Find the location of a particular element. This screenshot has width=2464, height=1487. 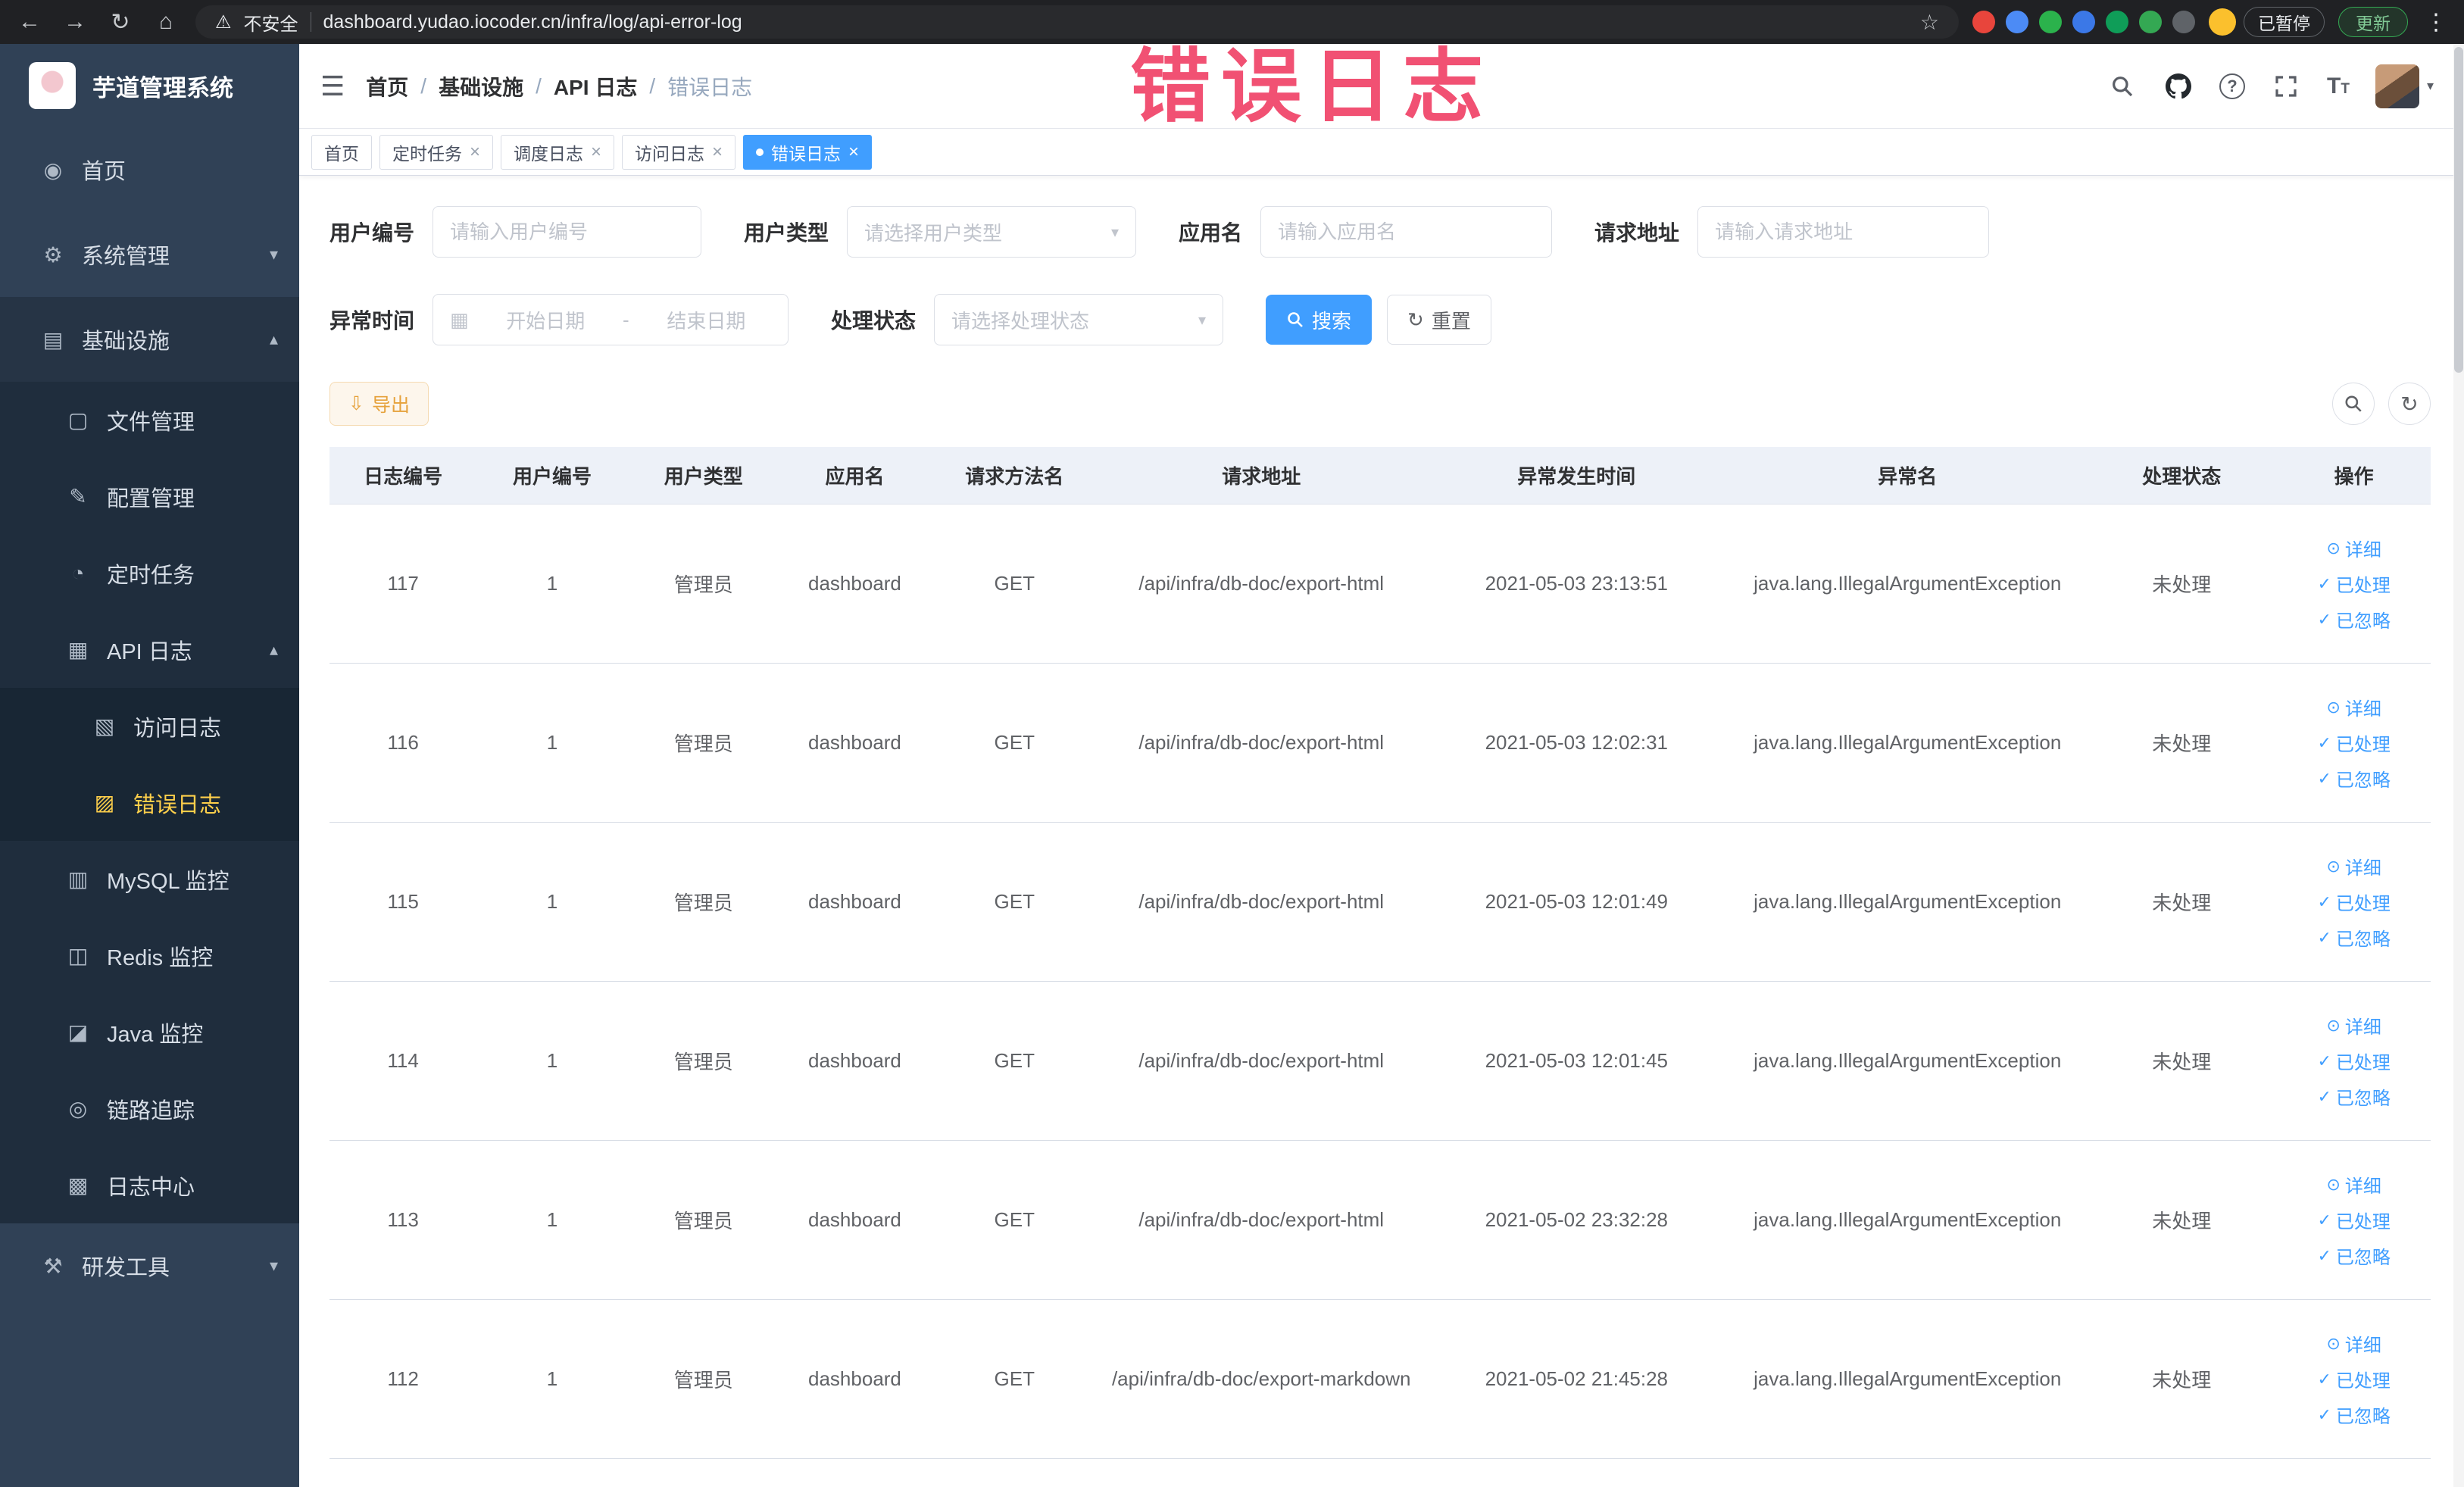

sidebar-item-file-mgmt: ▢ 文件管理 is located at coordinates (149, 420).